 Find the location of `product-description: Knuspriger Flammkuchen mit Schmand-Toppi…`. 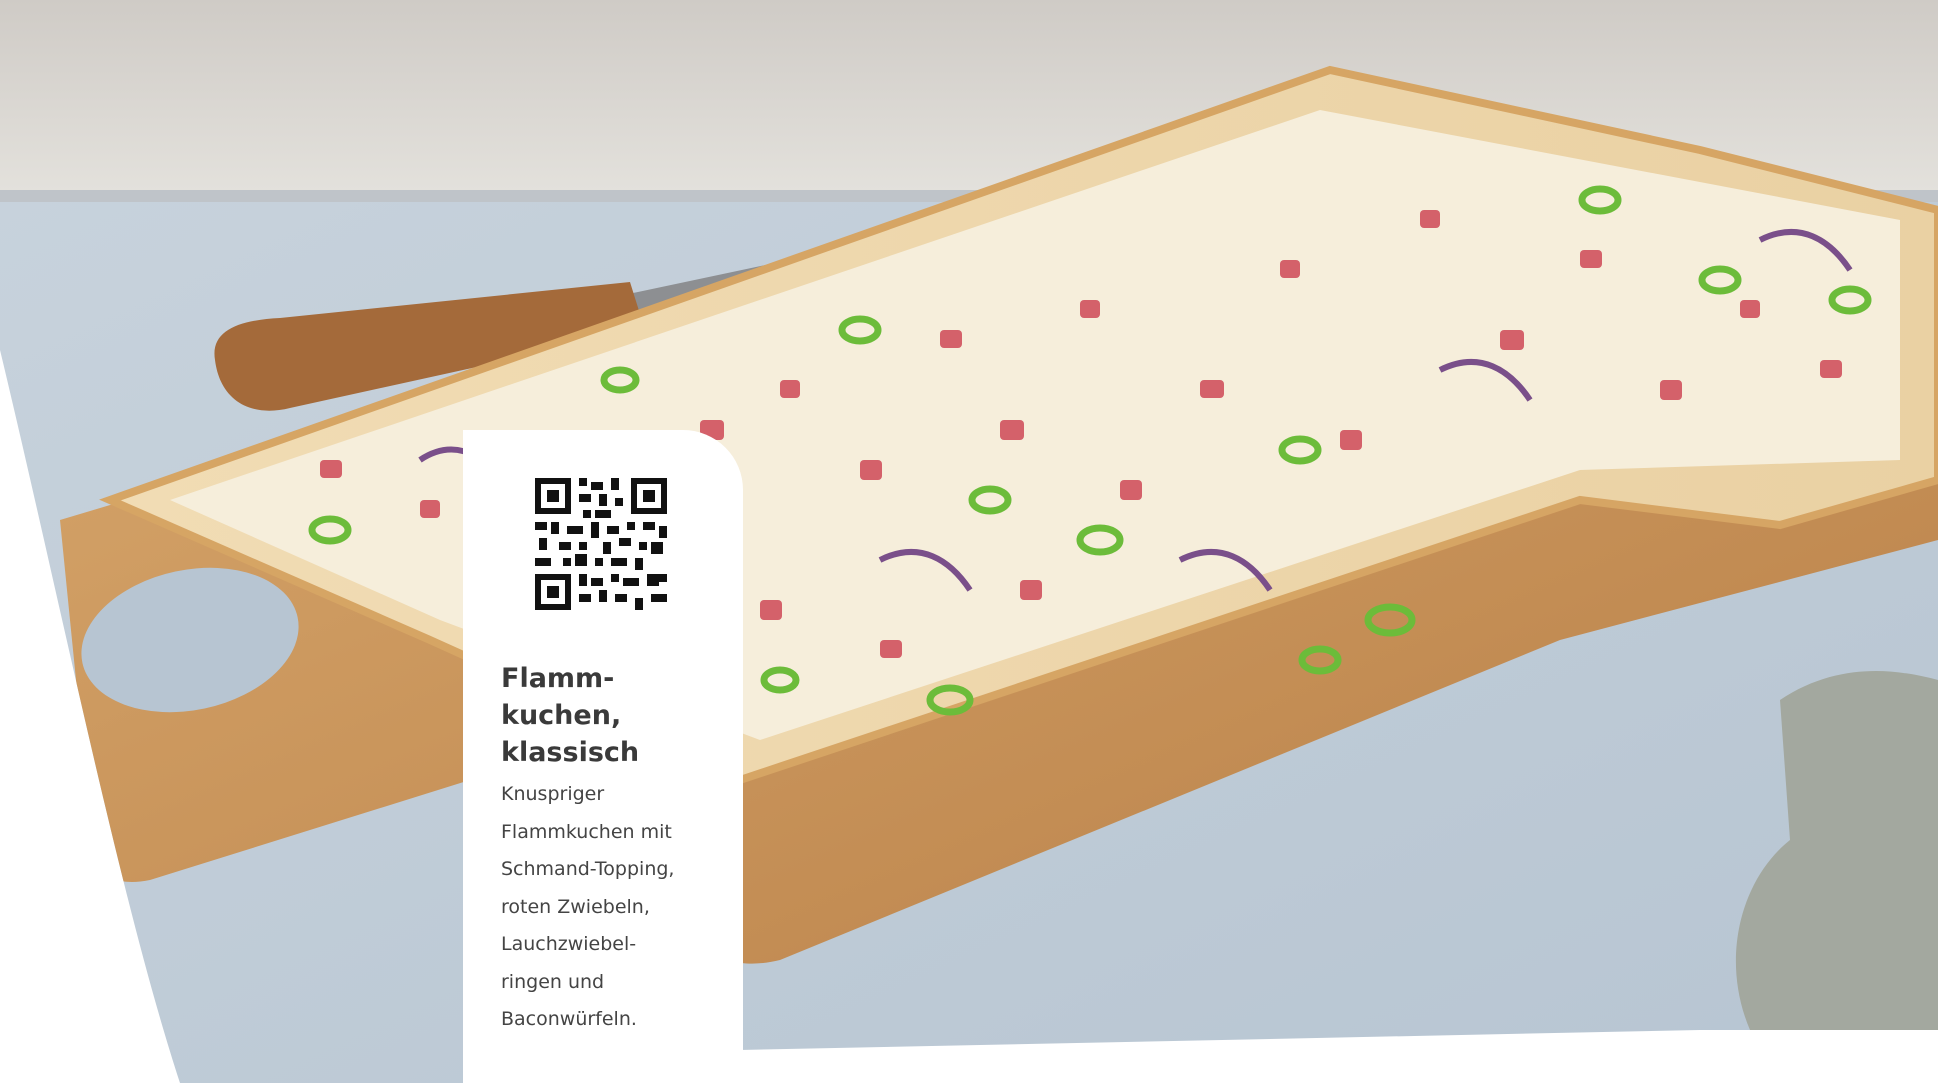

product-description: Knuspriger Flammkuchen mit Schmand-Toppi… is located at coordinates (622, 907).